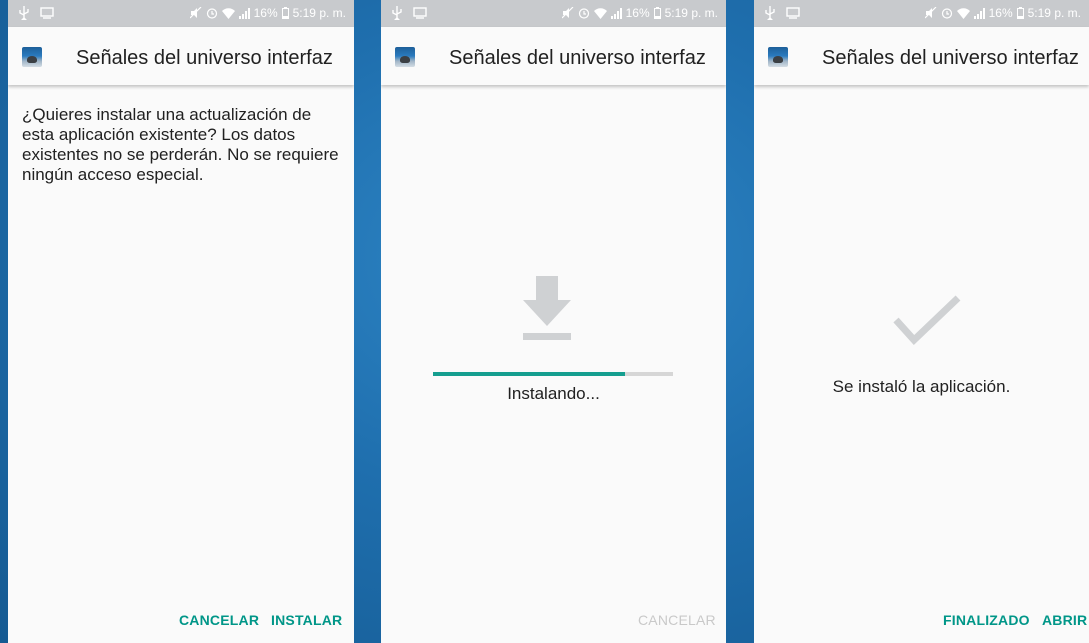 The width and height of the screenshot is (1089, 643). What do you see at coordinates (1064, 620) in the screenshot?
I see `open-button: ABRIR` at bounding box center [1064, 620].